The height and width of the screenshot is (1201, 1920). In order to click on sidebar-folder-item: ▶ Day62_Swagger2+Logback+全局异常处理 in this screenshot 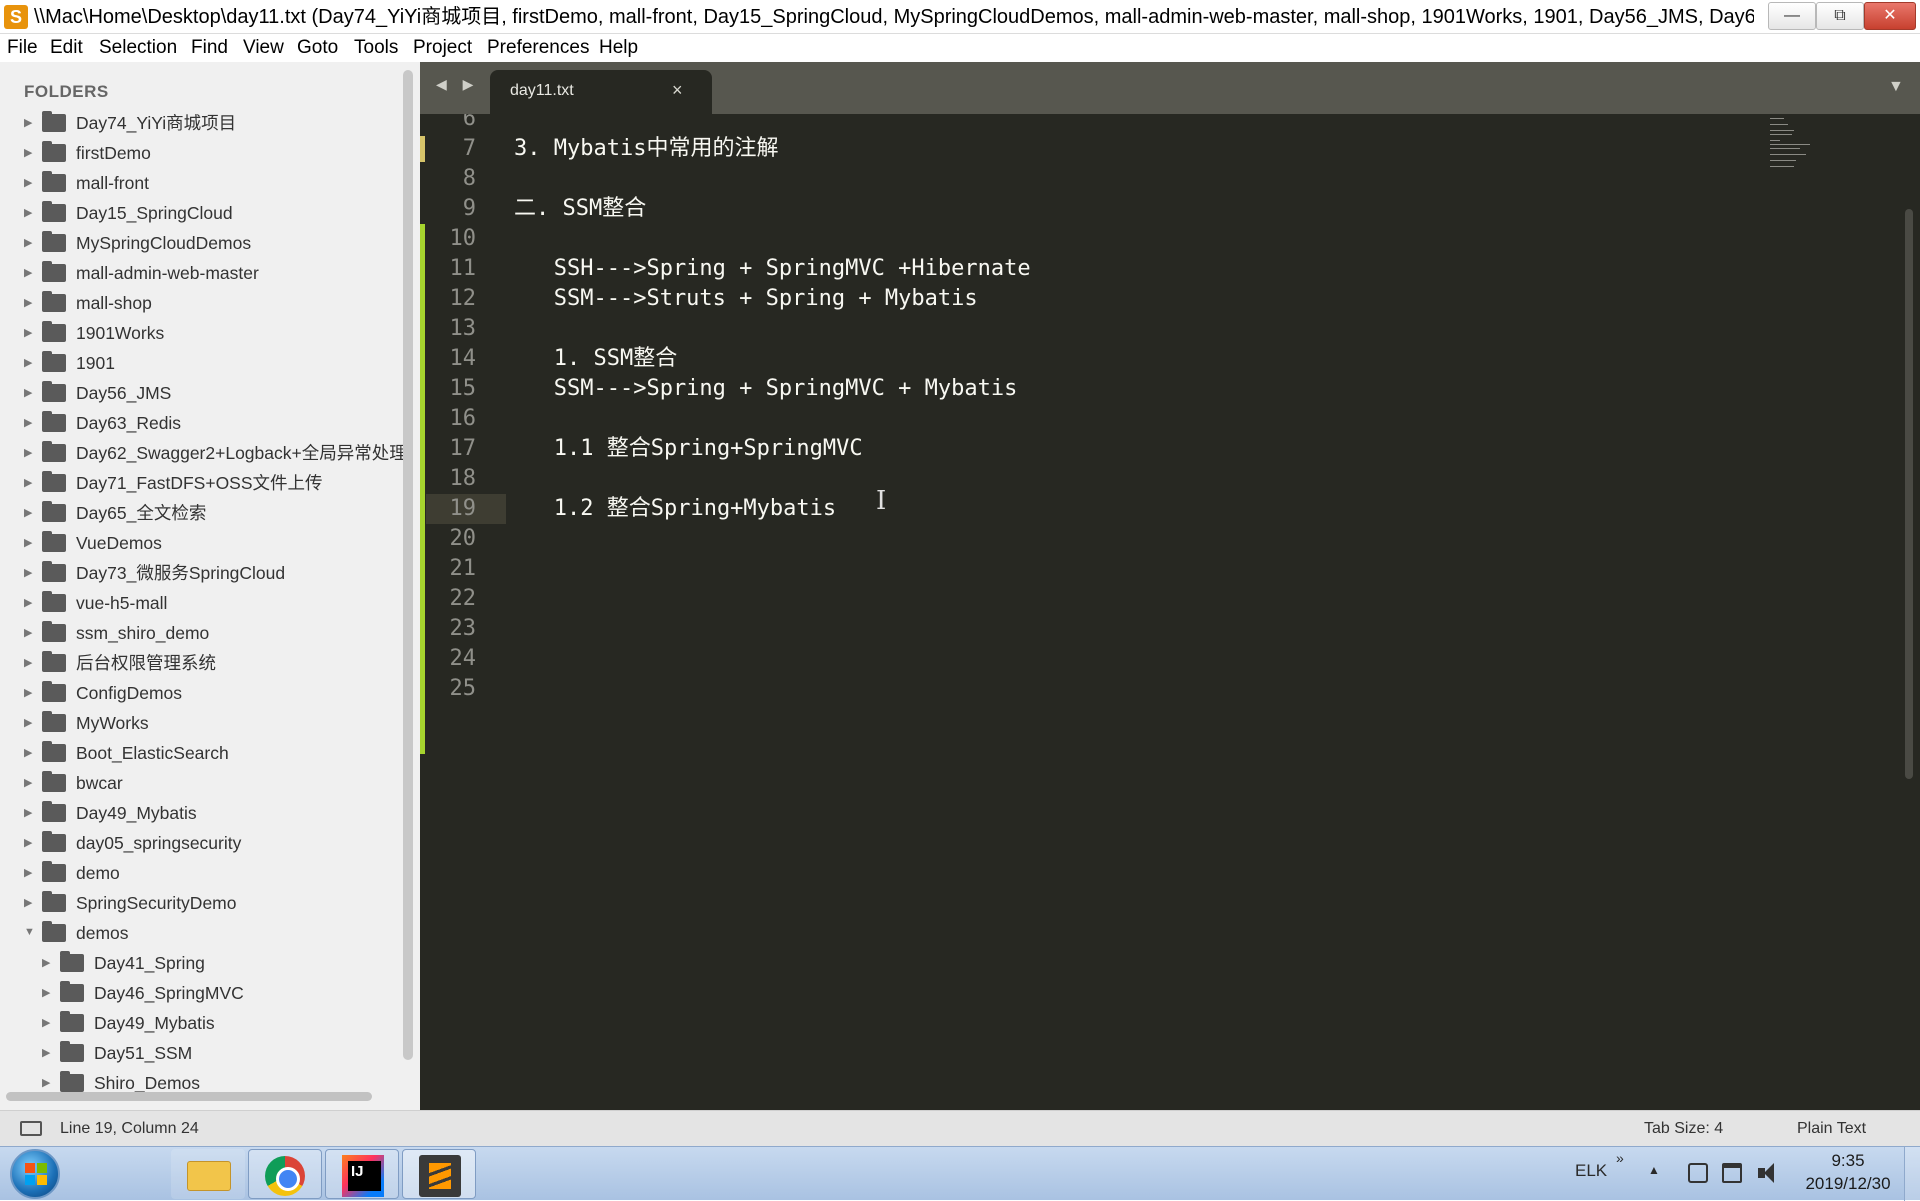, I will do `click(203, 453)`.